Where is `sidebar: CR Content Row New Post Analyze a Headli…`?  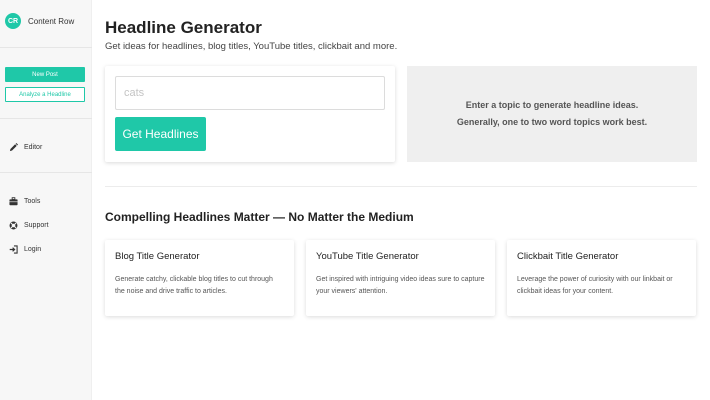
sidebar: CR Content Row New Post Analyze a Headli… is located at coordinates (46, 200).